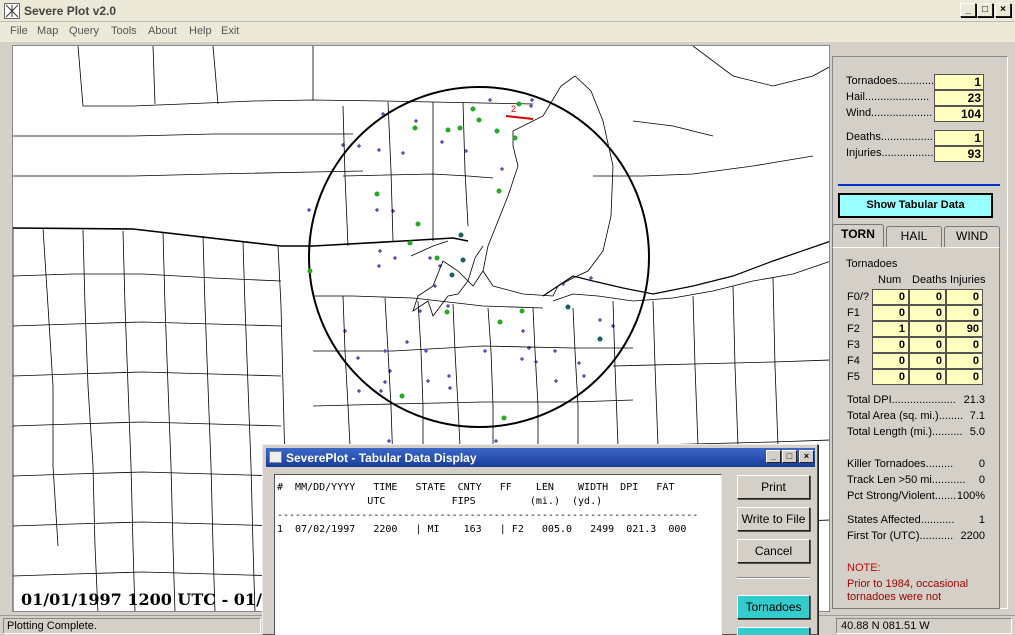 The image size is (1015, 635). What do you see at coordinates (927, 329) in the screenshot?
I see `f2-deaths: 0` at bounding box center [927, 329].